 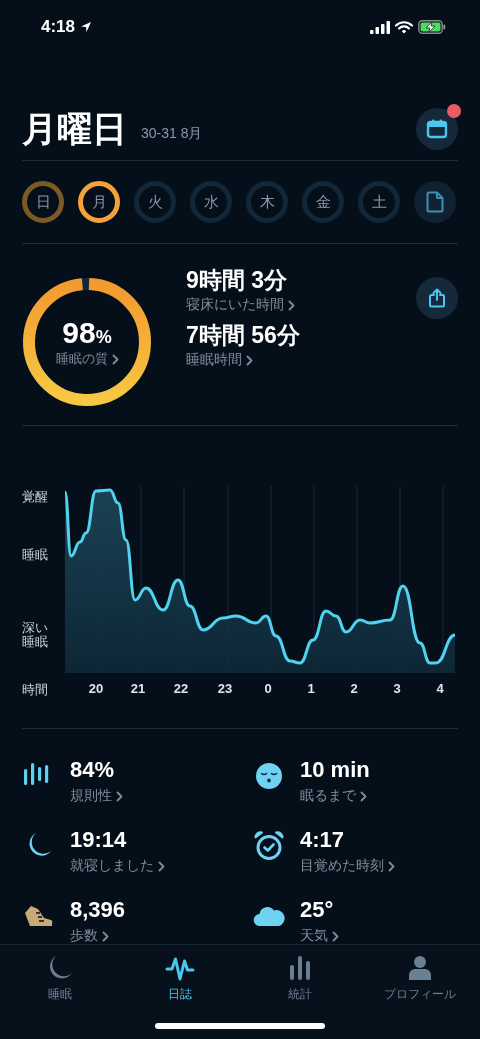 I want to click on stat-label: 歩数, so click(x=84, y=935).